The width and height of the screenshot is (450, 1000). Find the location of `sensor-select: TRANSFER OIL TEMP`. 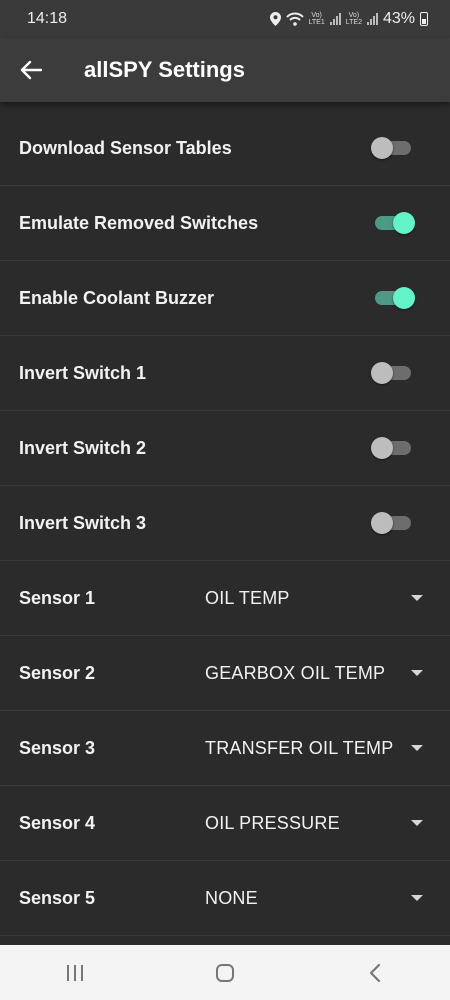

sensor-select: TRANSFER OIL TEMP is located at coordinates (318, 748).